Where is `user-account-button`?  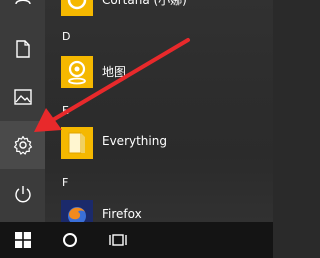
user-account-button is located at coordinates (22, 10).